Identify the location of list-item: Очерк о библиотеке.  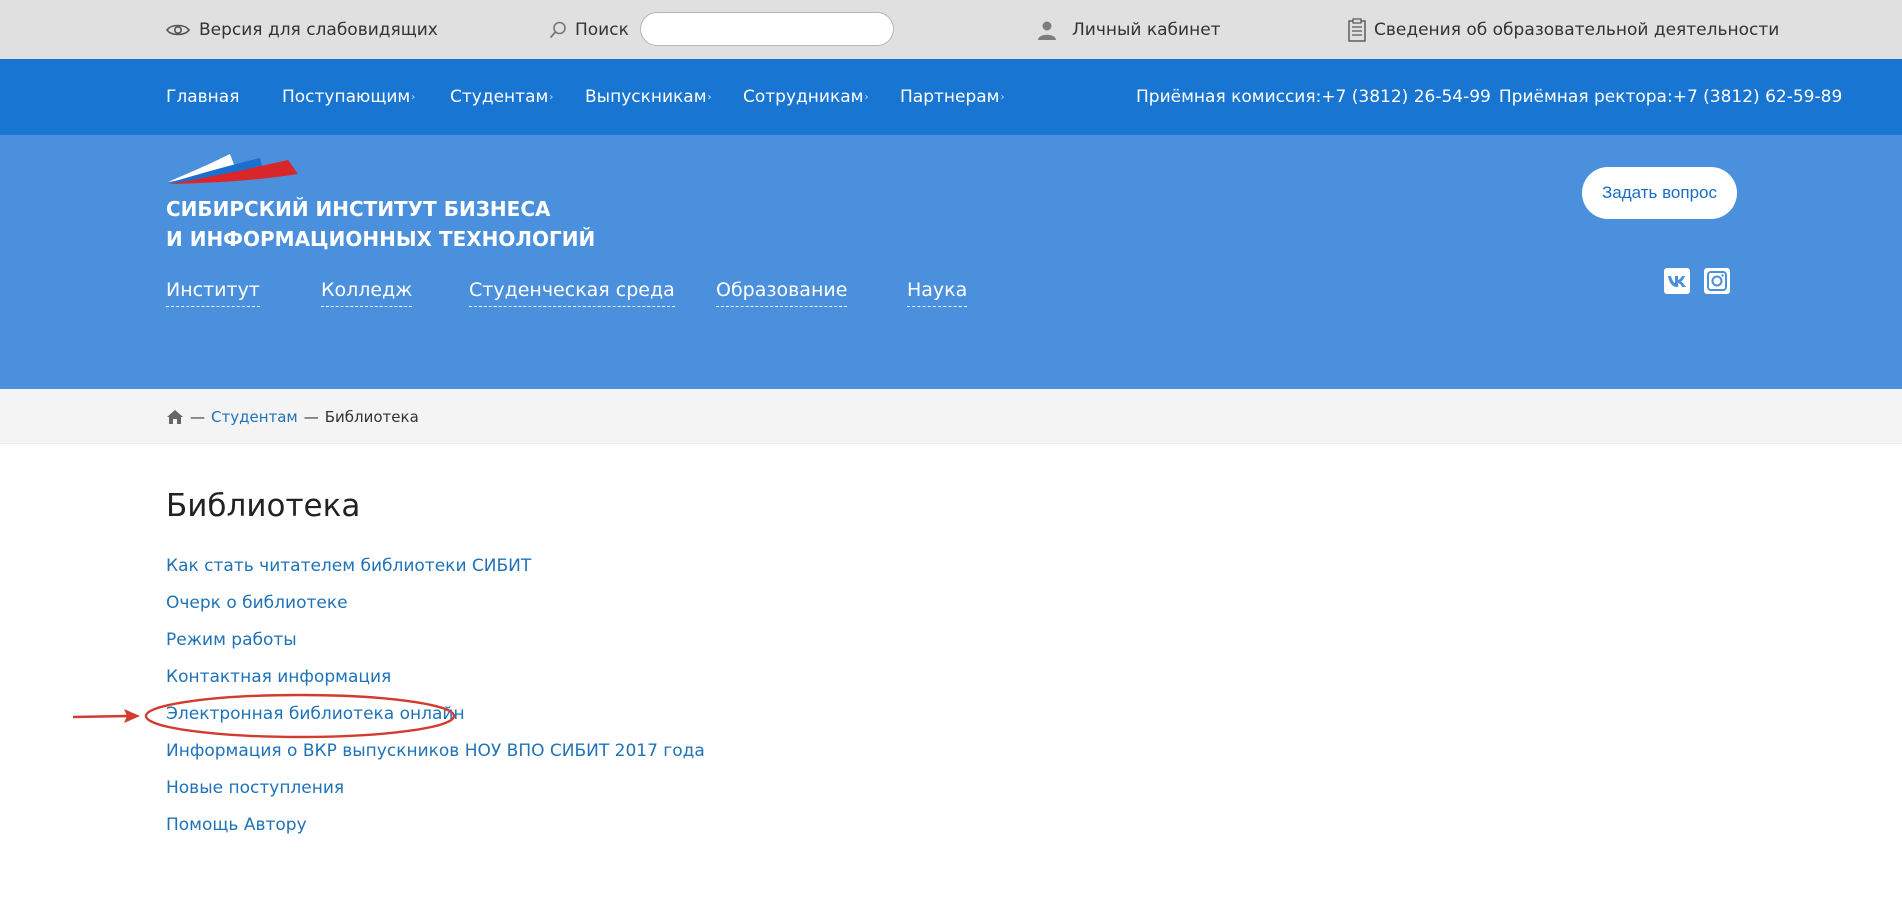
(435, 608).